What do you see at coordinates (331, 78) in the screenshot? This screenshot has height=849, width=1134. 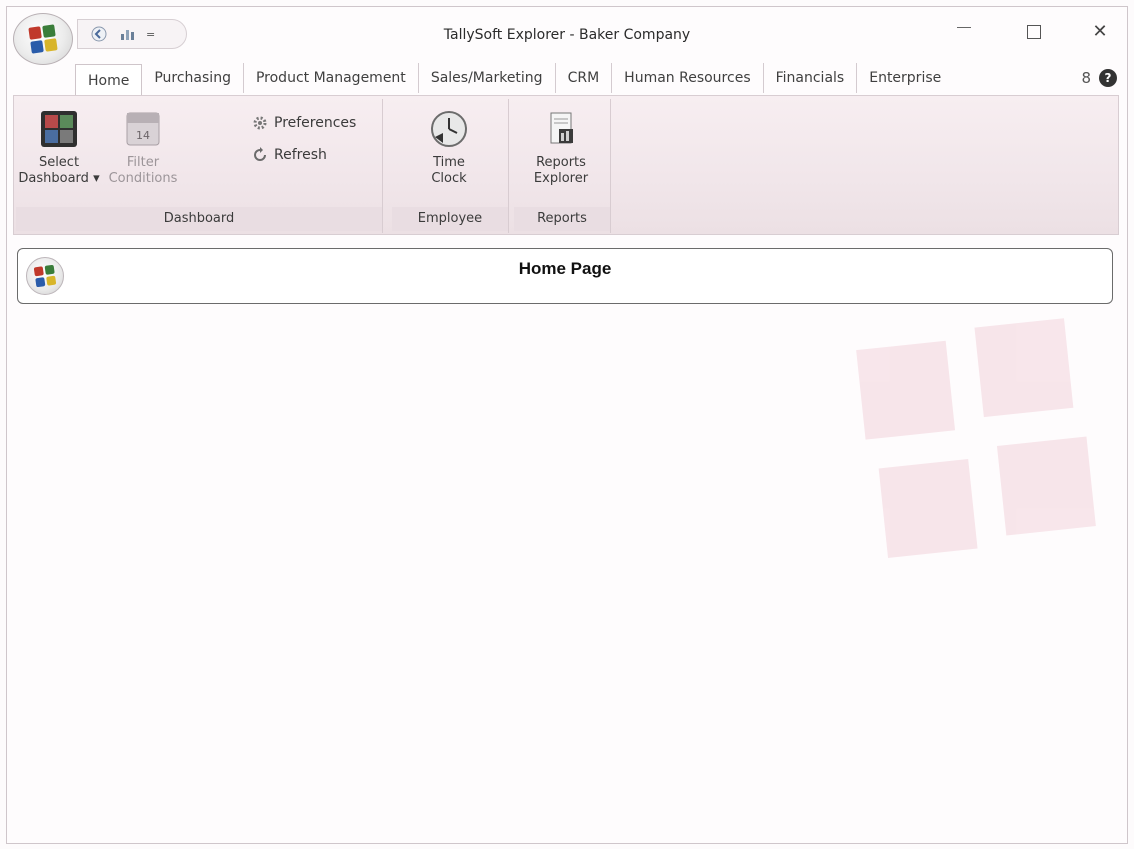 I see `tab-product-management: Product Management` at bounding box center [331, 78].